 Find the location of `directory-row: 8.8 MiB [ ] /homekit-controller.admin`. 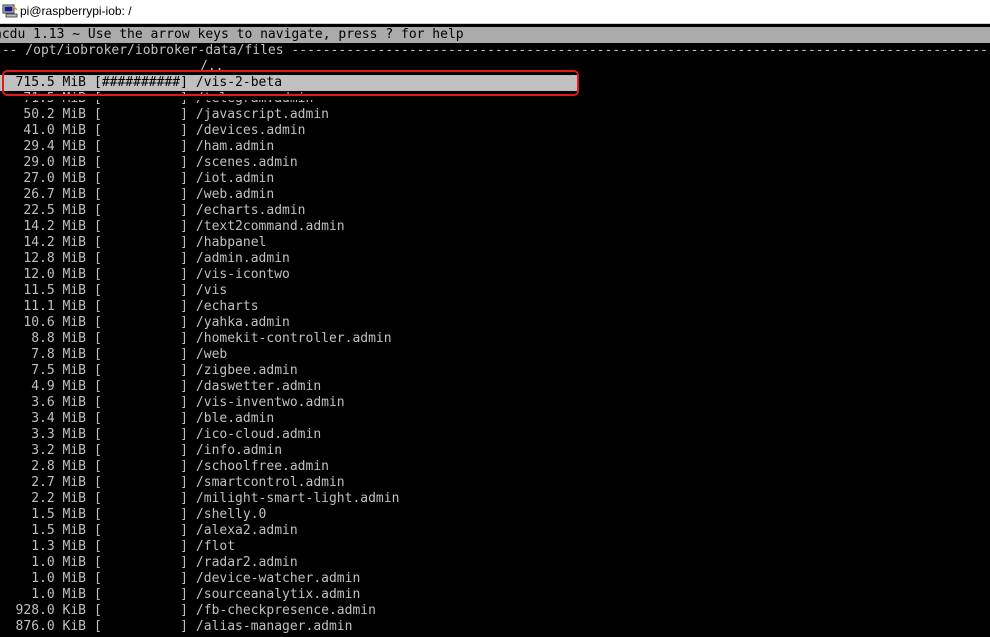

directory-row: 8.8 MiB [ ] /homekit-controller.admin is located at coordinates (495, 339).